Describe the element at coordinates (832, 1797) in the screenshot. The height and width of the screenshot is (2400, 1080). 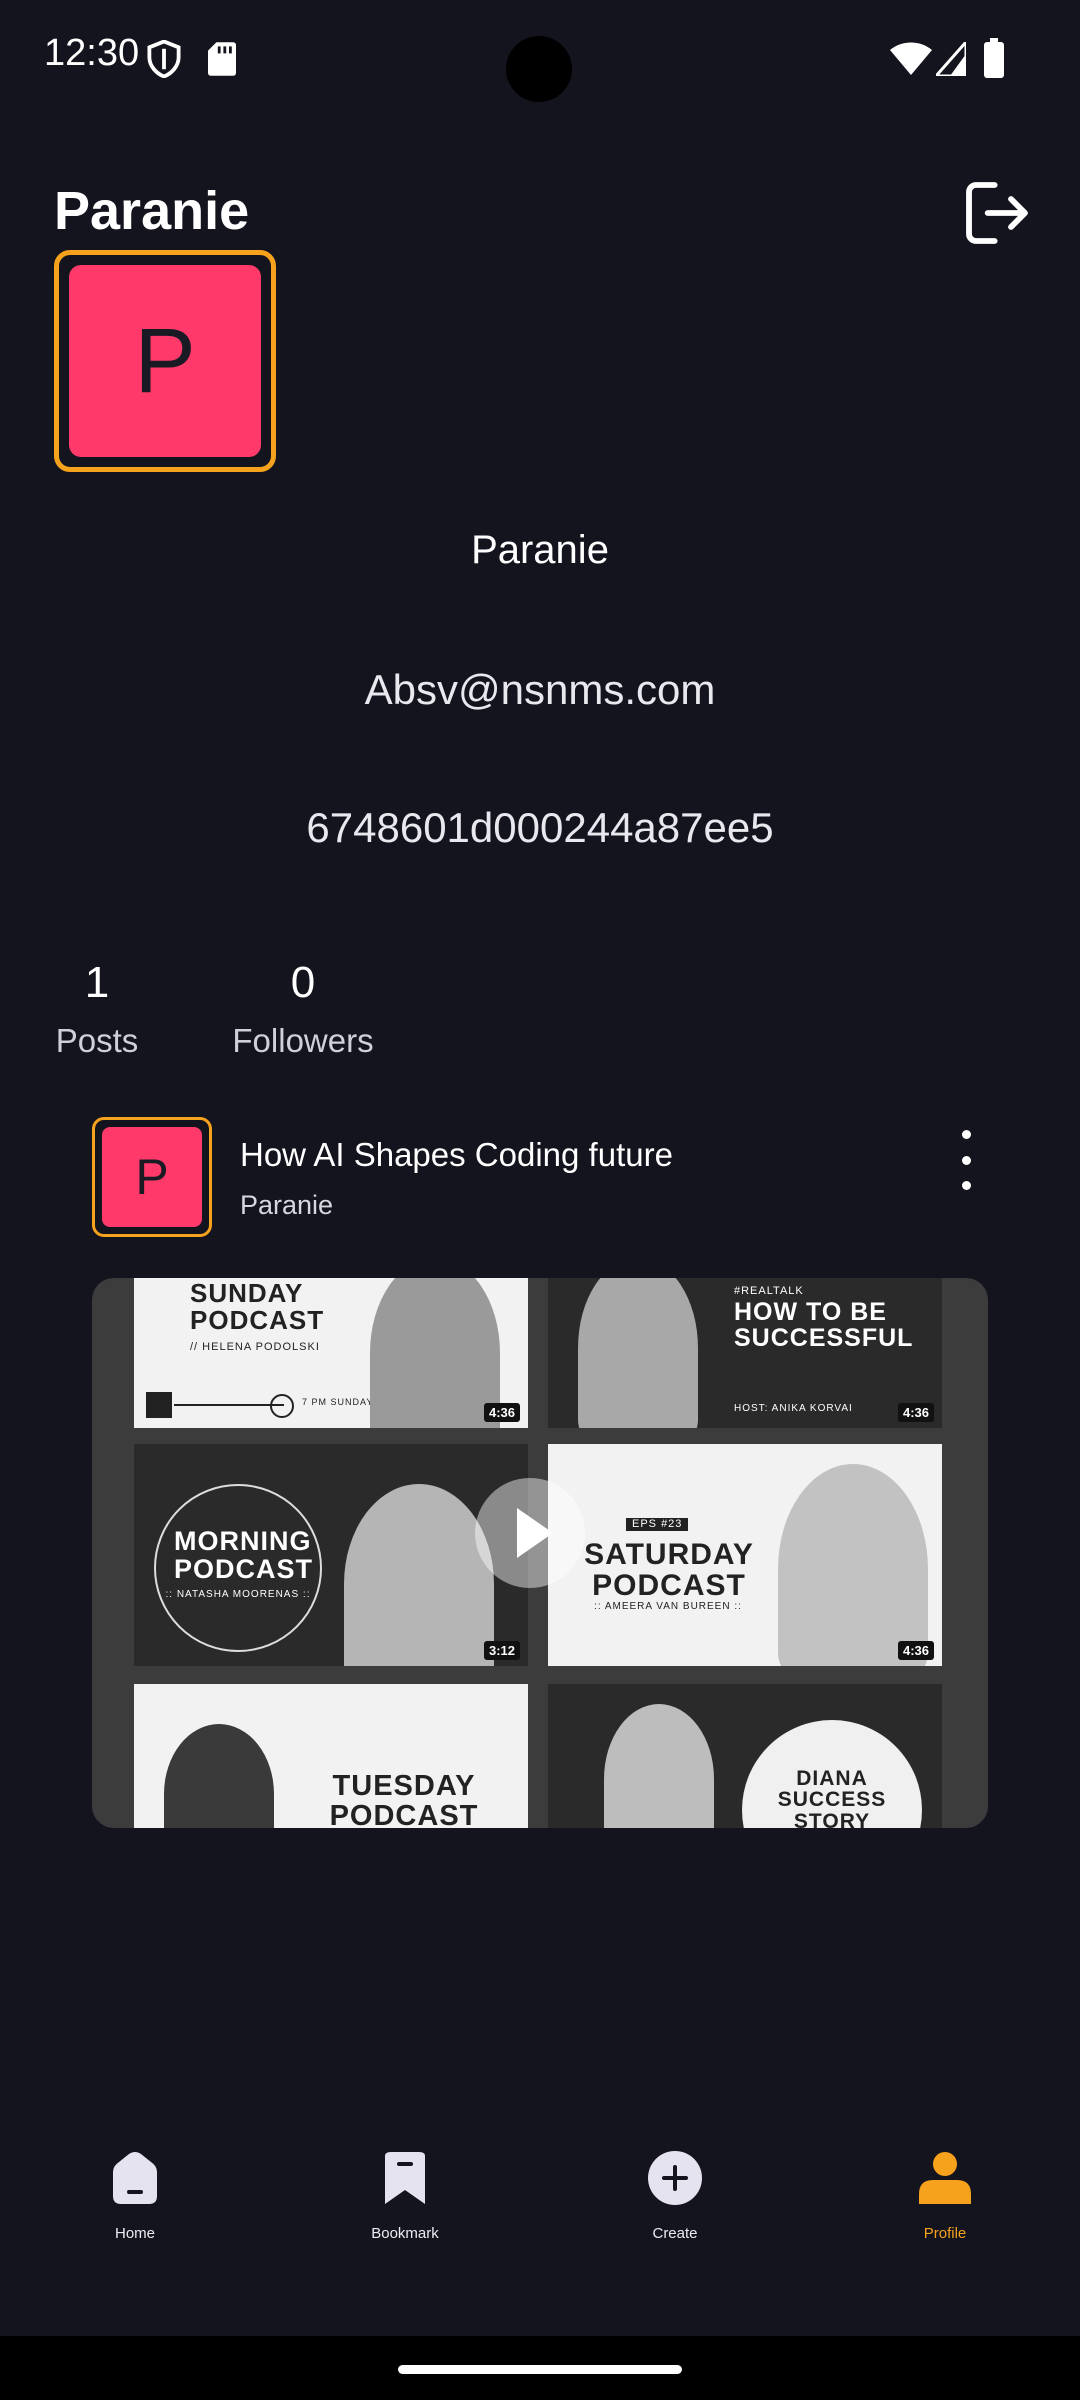
I see `tile-title: DIANA SUCCESS STORY` at that location.